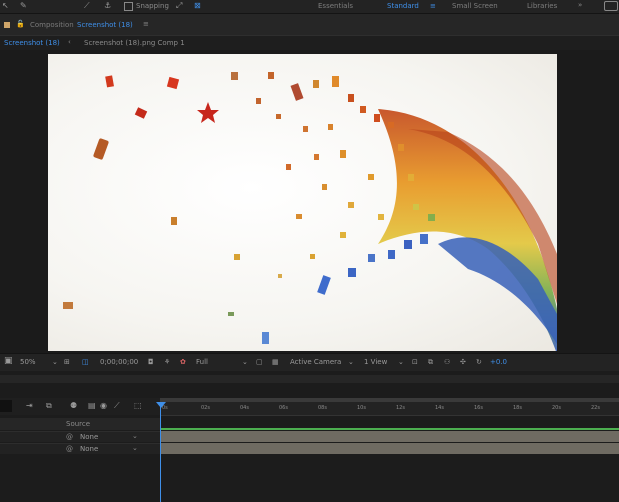 This screenshot has height=502, width=619. I want to click on panel-title-prefix: Composition, so click(52, 25).